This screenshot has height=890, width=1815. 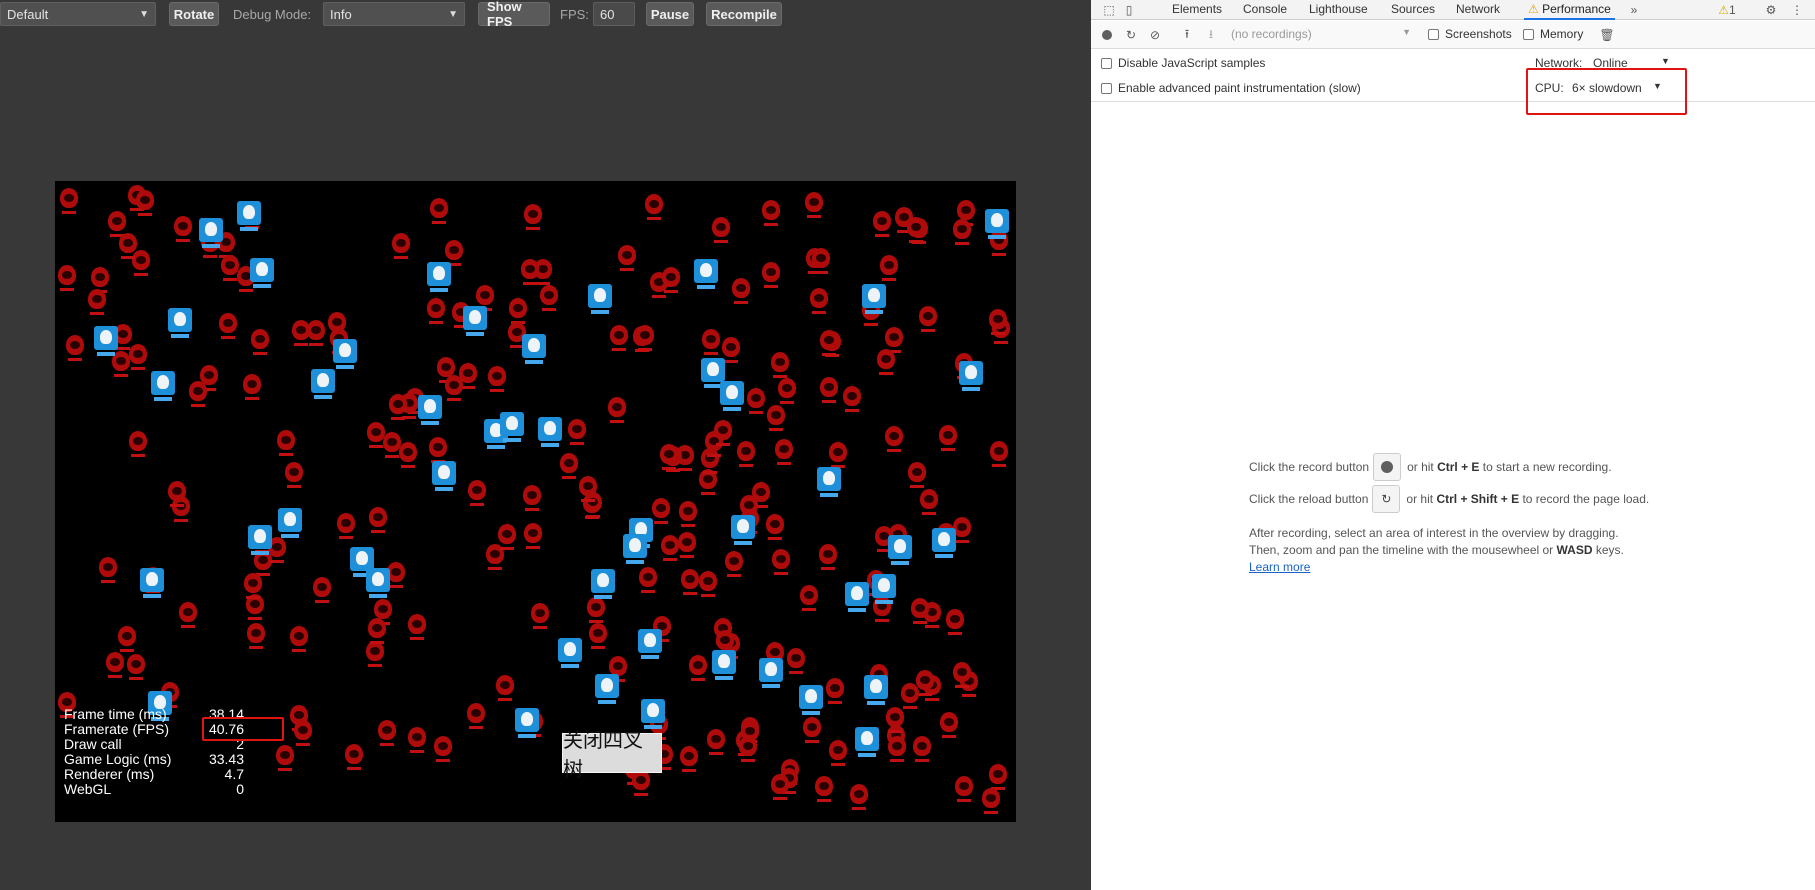 What do you see at coordinates (78, 14) in the screenshot?
I see `device-select: Default ▼` at bounding box center [78, 14].